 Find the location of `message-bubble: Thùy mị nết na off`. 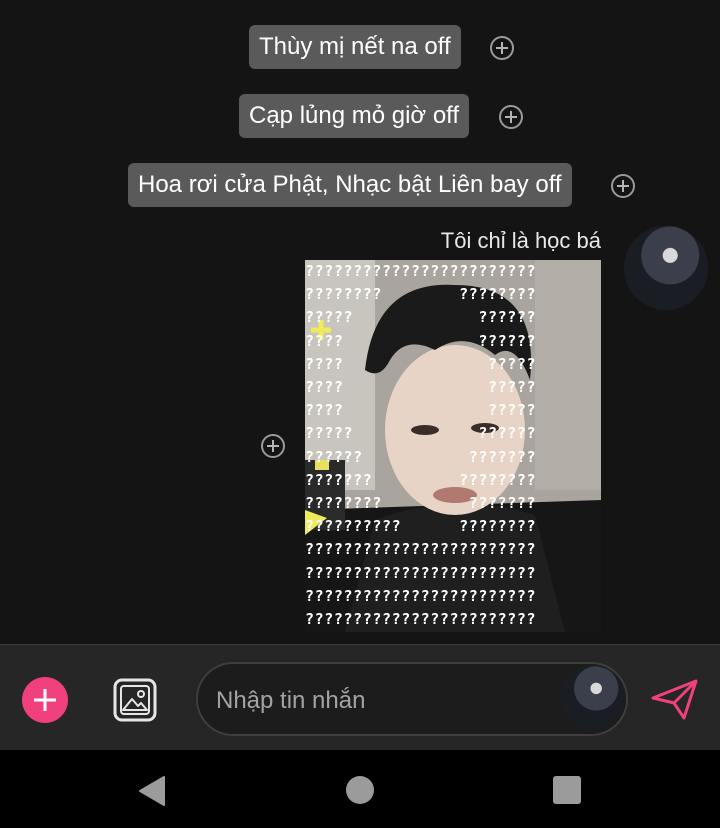

message-bubble: Thùy mị nết na off is located at coordinates (355, 47).